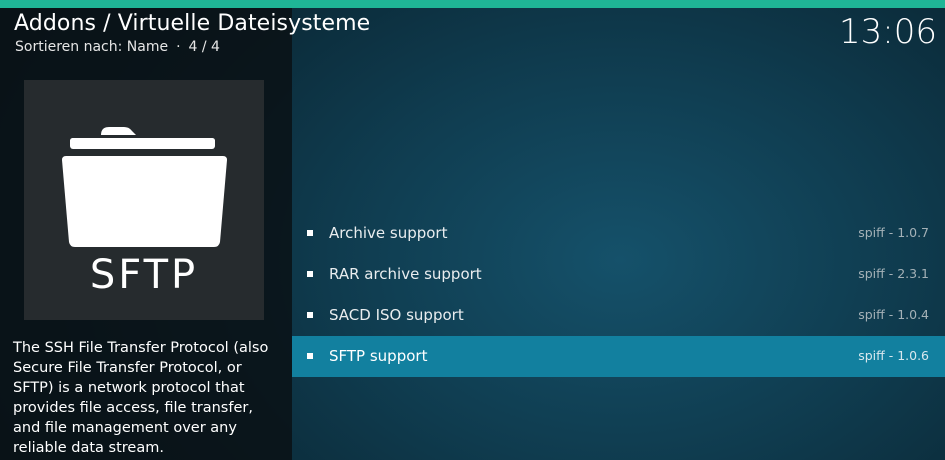 The width and height of the screenshot is (945, 460). What do you see at coordinates (92, 47) in the screenshot?
I see `sort-label: Sortieren nach: Name` at bounding box center [92, 47].